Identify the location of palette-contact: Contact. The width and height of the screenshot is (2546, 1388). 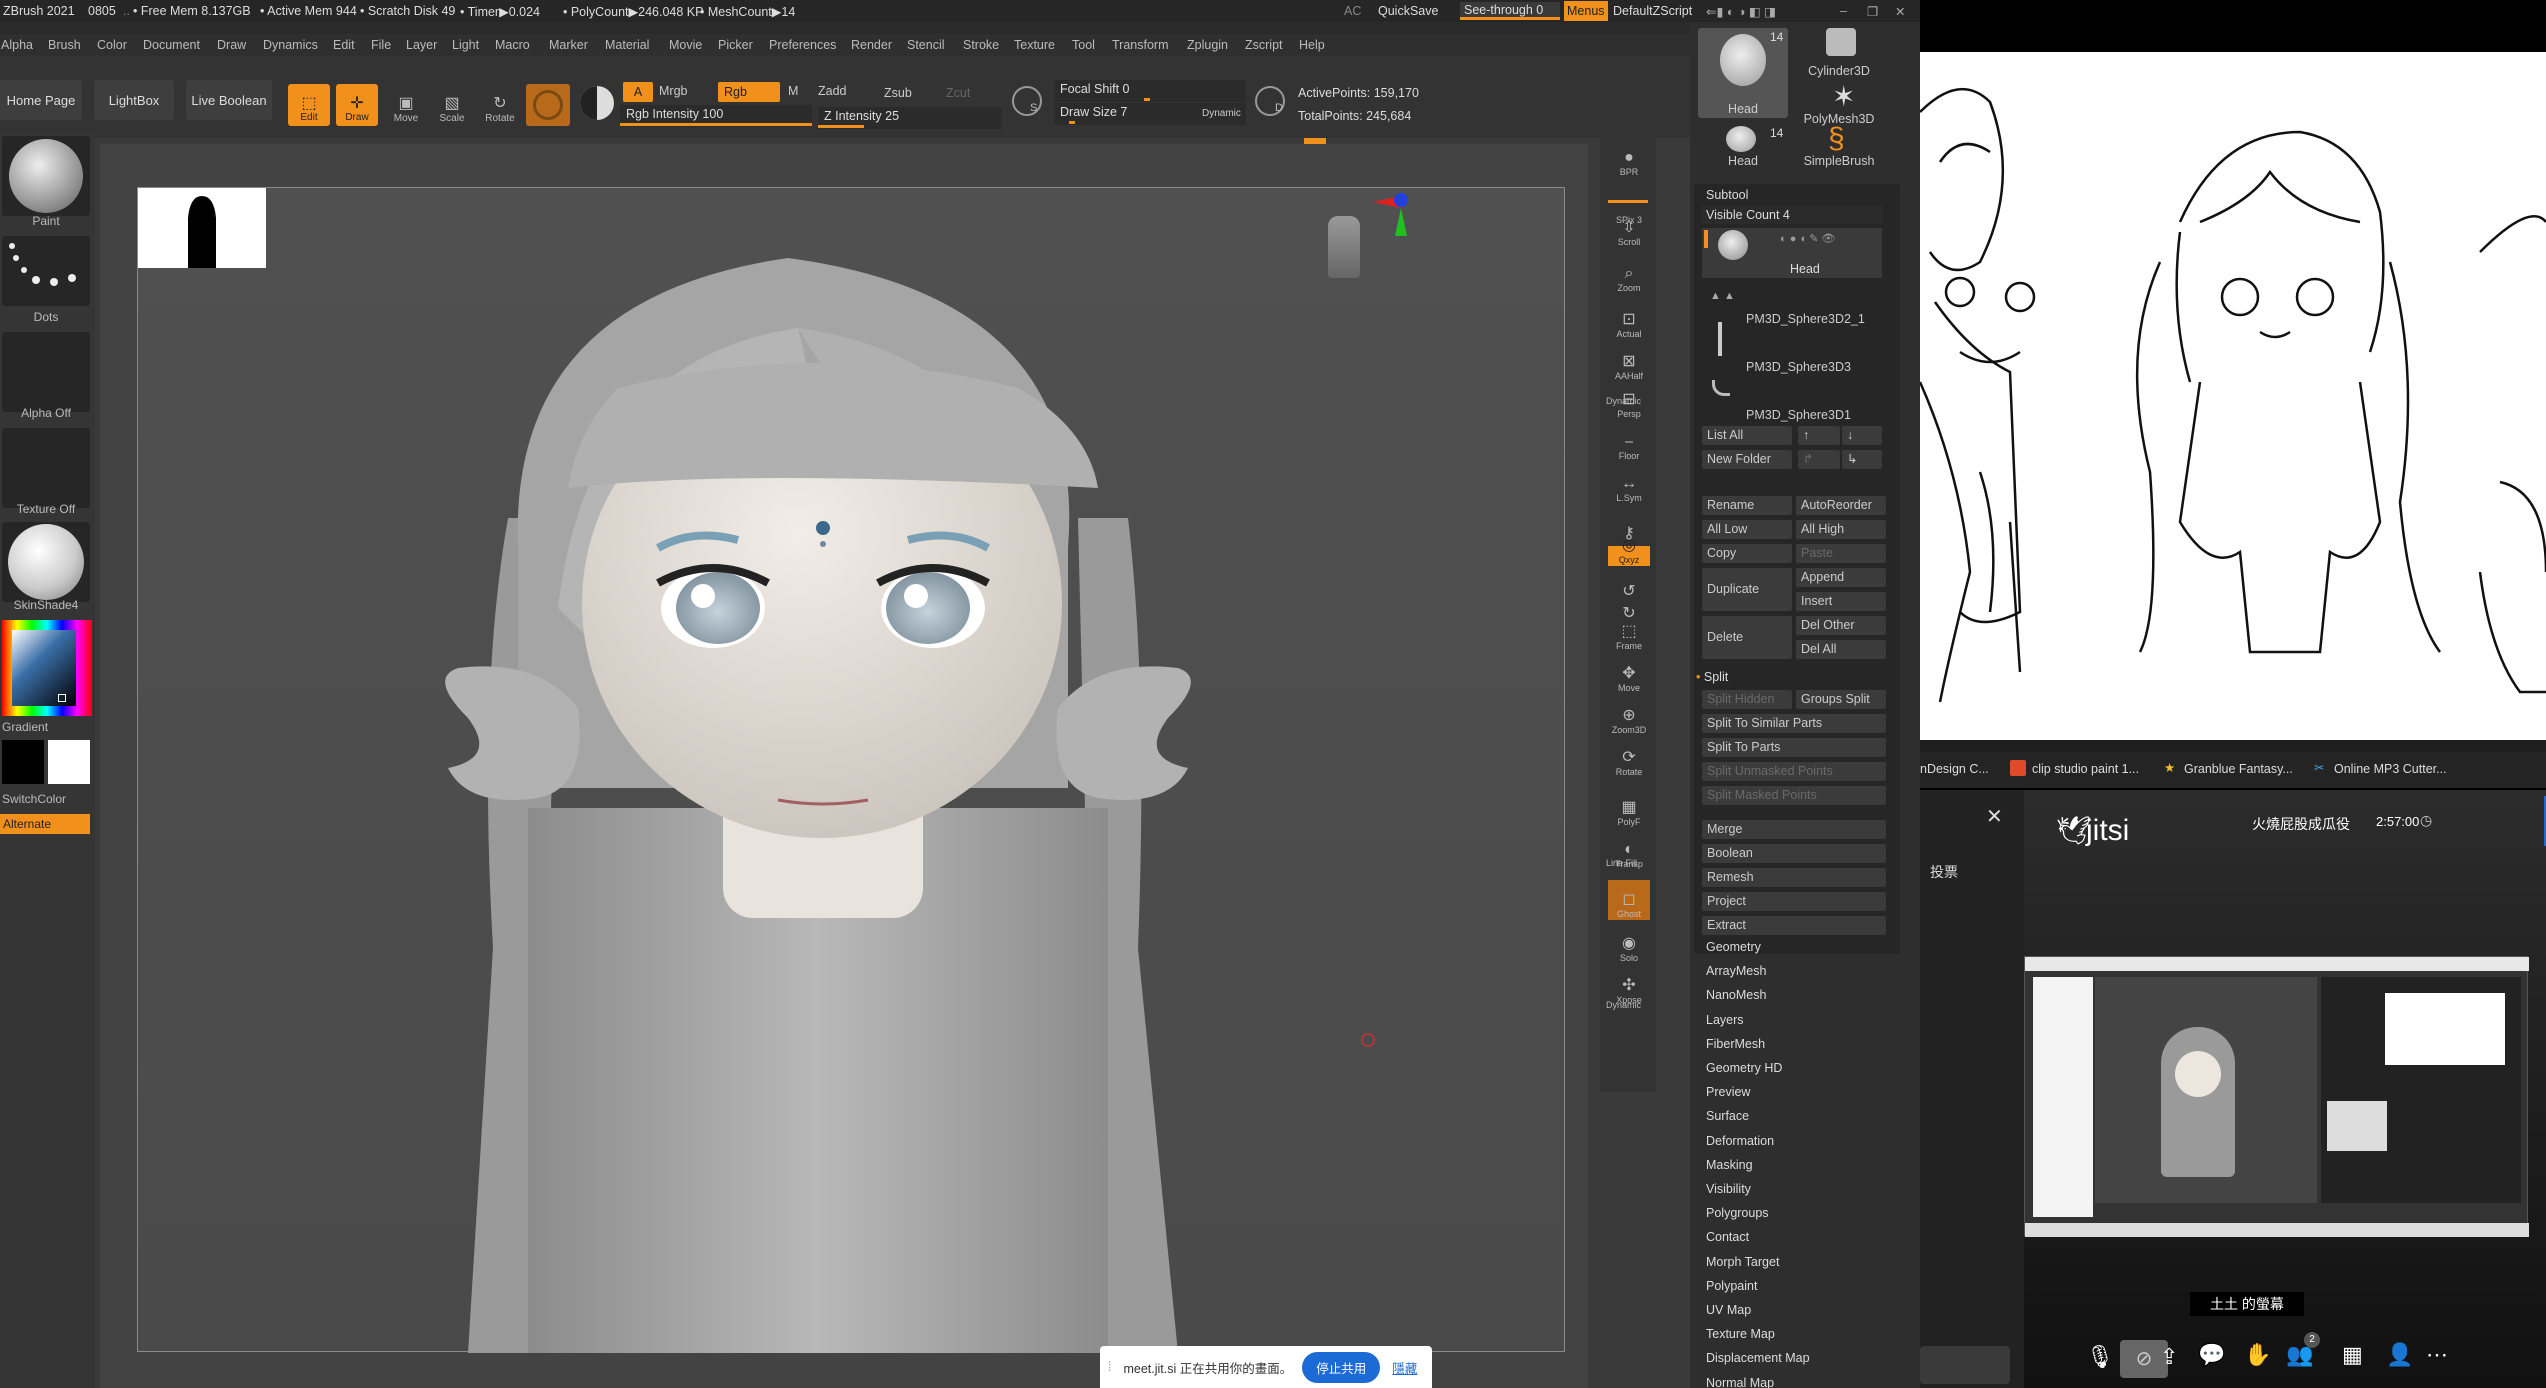
(1727, 1237).